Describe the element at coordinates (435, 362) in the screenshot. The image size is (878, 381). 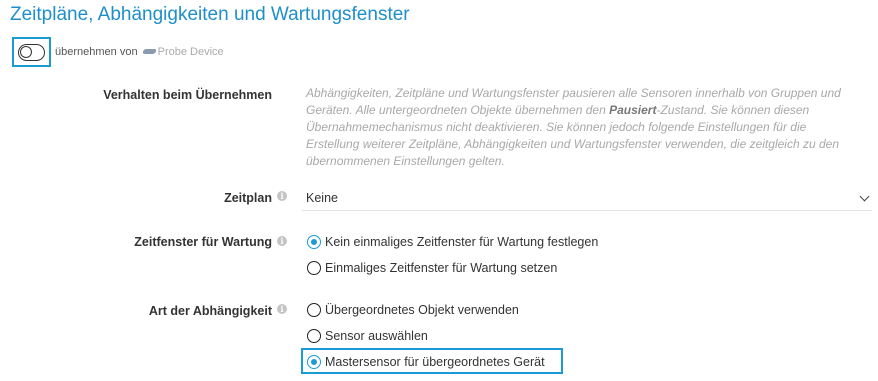
I see `dependency-option-label: Mastersensor für übergeordnetes Gerät` at that location.